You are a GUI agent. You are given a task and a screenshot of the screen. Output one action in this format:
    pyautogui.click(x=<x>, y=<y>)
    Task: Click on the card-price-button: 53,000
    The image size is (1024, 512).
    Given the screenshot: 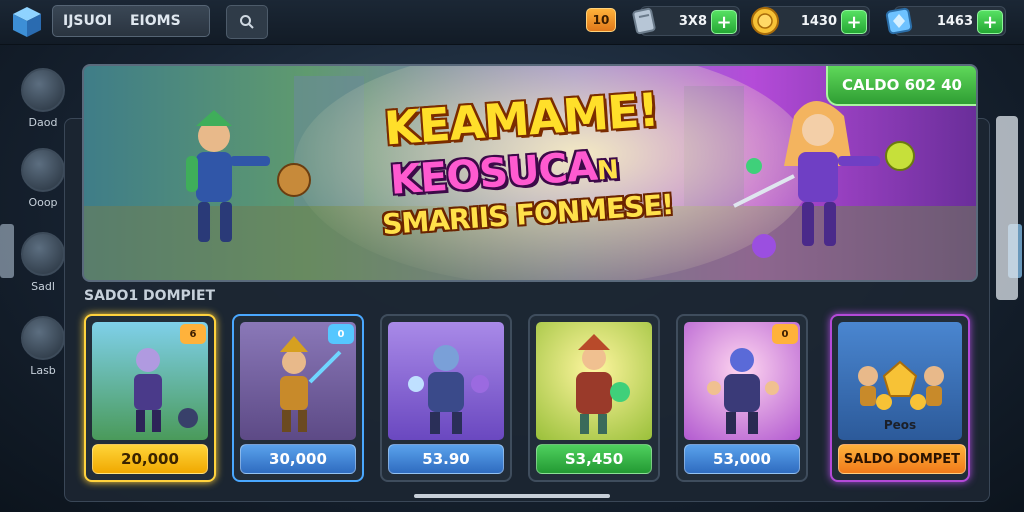 What is the action you would take?
    pyautogui.click(x=742, y=459)
    